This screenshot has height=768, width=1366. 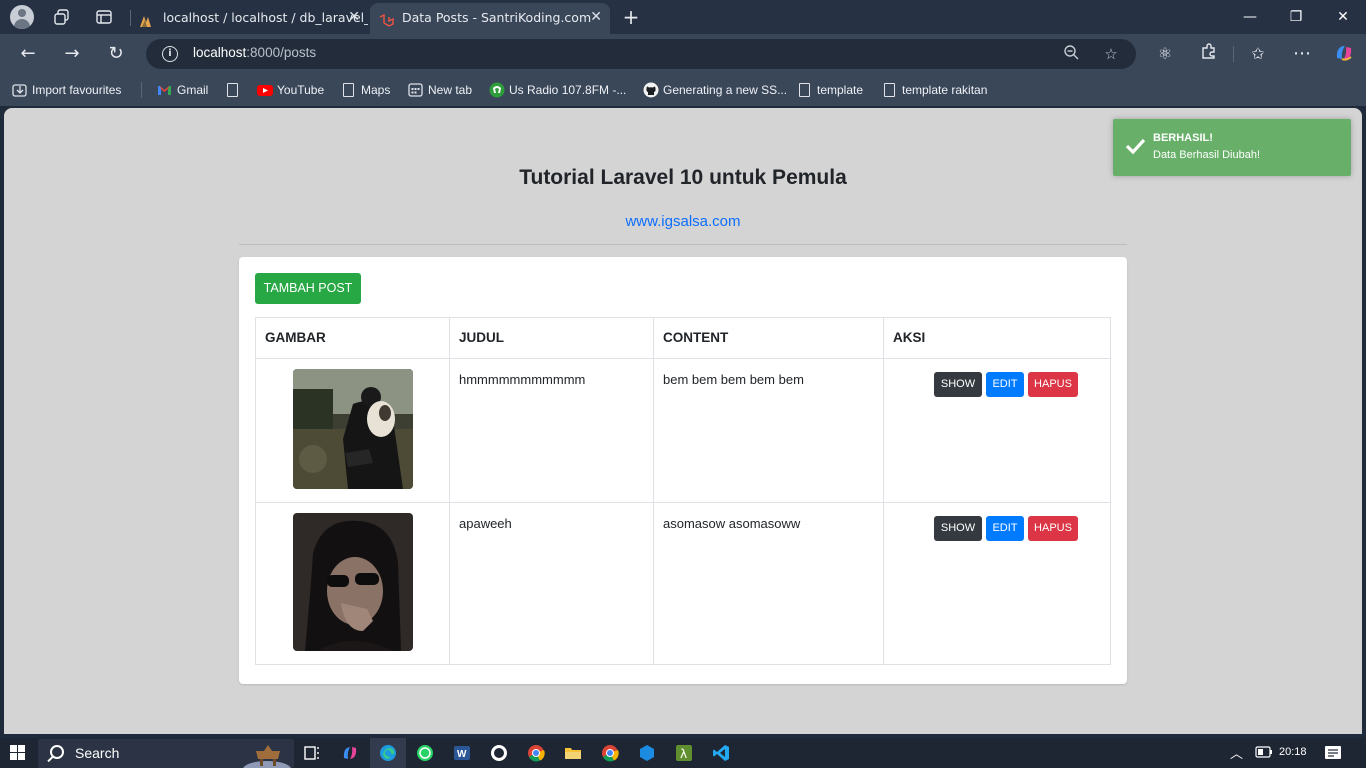 What do you see at coordinates (683, 244) in the screenshot?
I see `divider` at bounding box center [683, 244].